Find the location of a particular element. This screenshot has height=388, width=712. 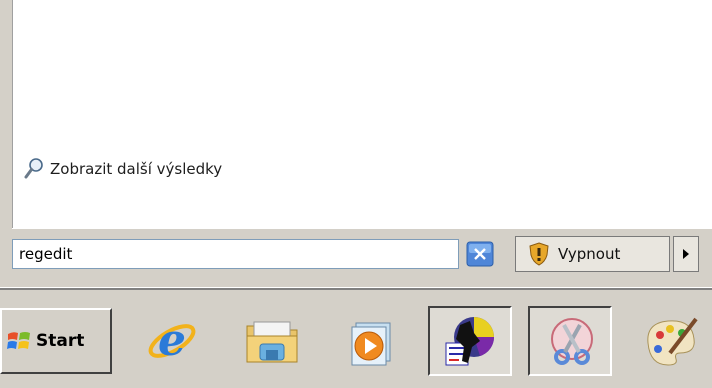

game-icon is located at coordinates (469, 341).